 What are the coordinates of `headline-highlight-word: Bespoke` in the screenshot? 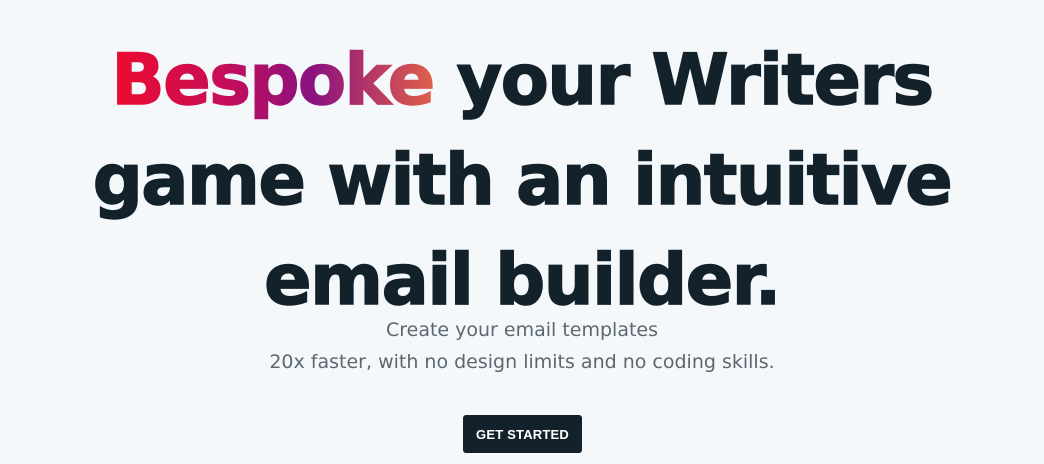 It's located at (273, 80).